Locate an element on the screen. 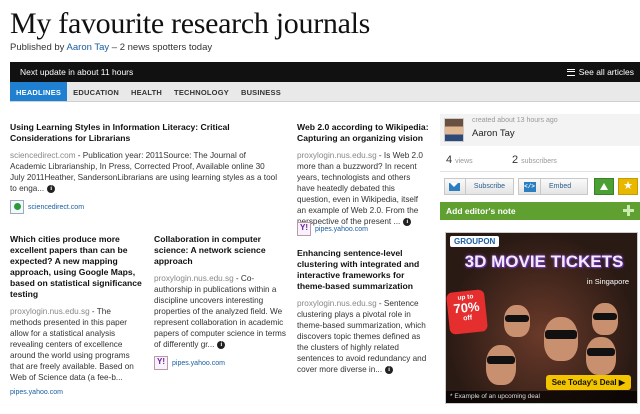 The height and width of the screenshot is (414, 640). views-label: views is located at coordinates (464, 161).